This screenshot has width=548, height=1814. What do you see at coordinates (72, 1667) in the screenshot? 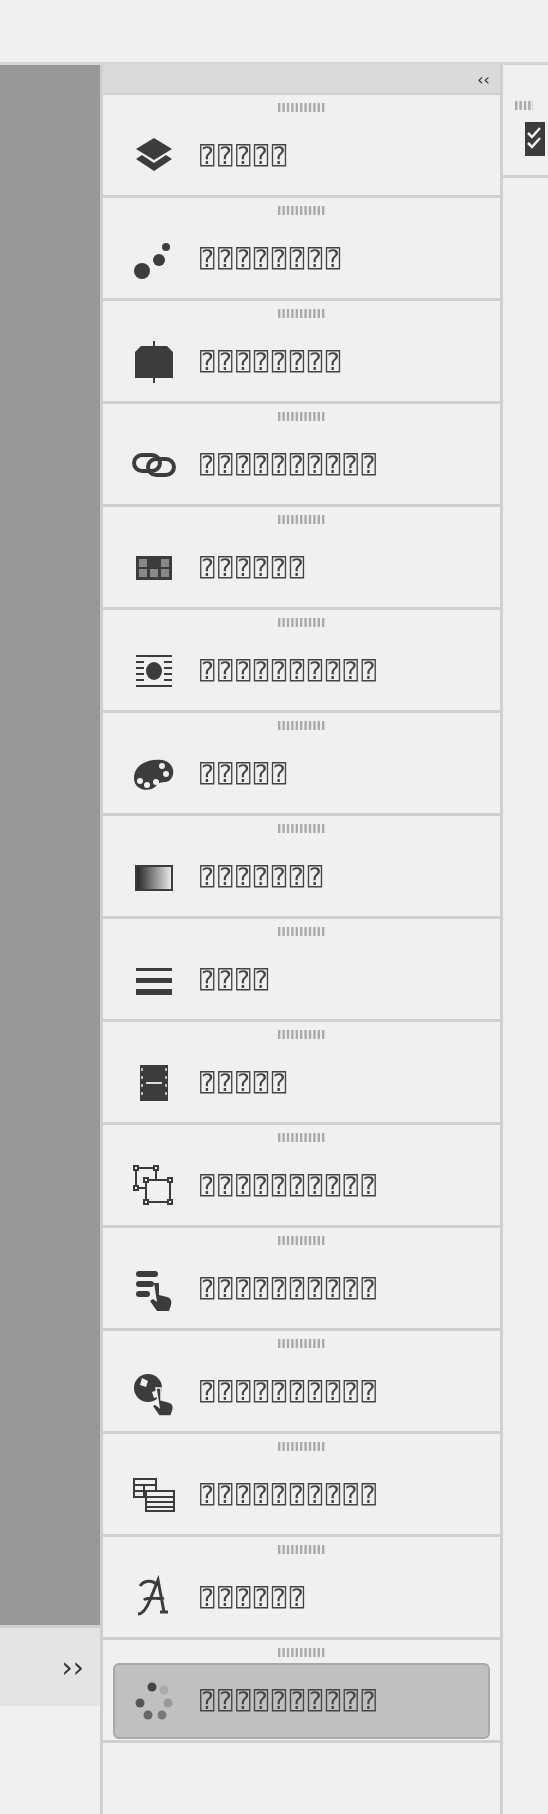
I see `expand-button: ››` at bounding box center [72, 1667].